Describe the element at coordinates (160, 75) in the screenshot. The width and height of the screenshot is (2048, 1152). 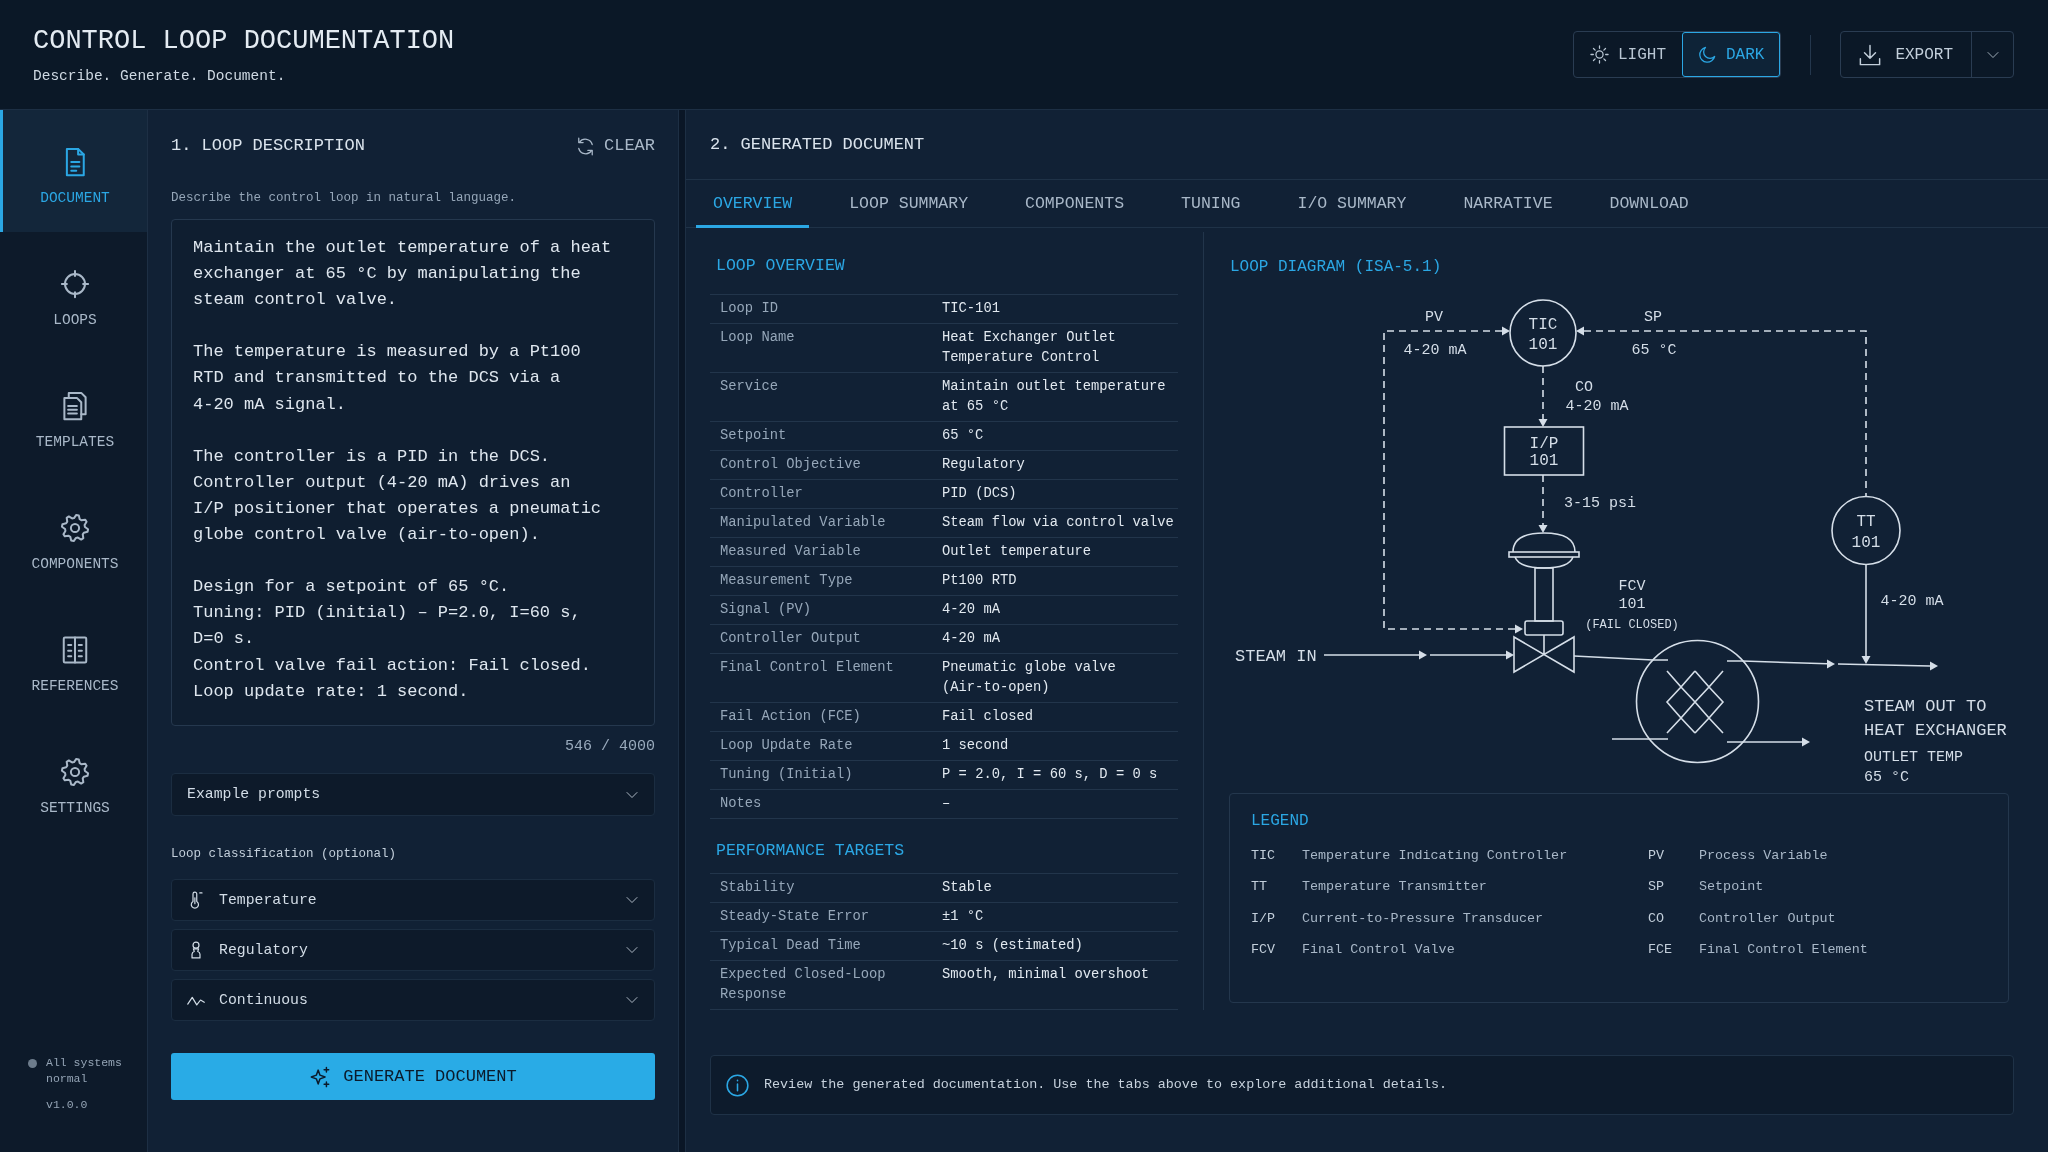
I see `app-subtitle: Describe. Generate. Document.` at that location.